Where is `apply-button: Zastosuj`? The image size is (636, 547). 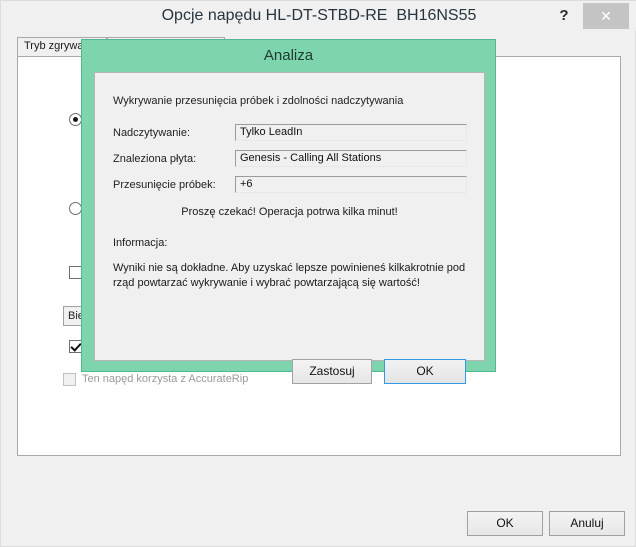 apply-button: Zastosuj is located at coordinates (332, 371).